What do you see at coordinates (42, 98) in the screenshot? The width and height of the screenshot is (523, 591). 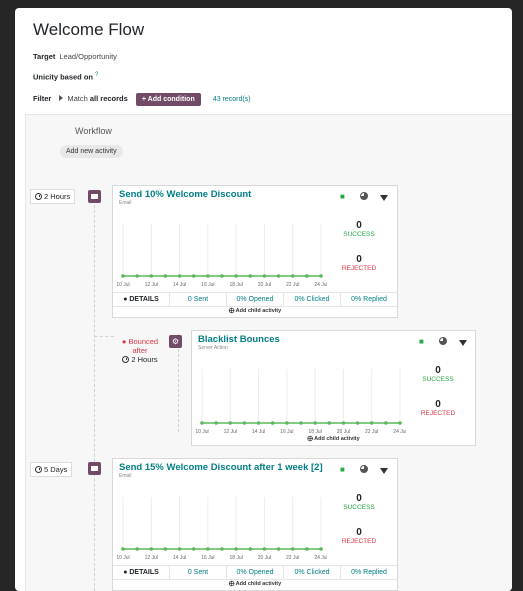 I see `filter-label: Filter` at bounding box center [42, 98].